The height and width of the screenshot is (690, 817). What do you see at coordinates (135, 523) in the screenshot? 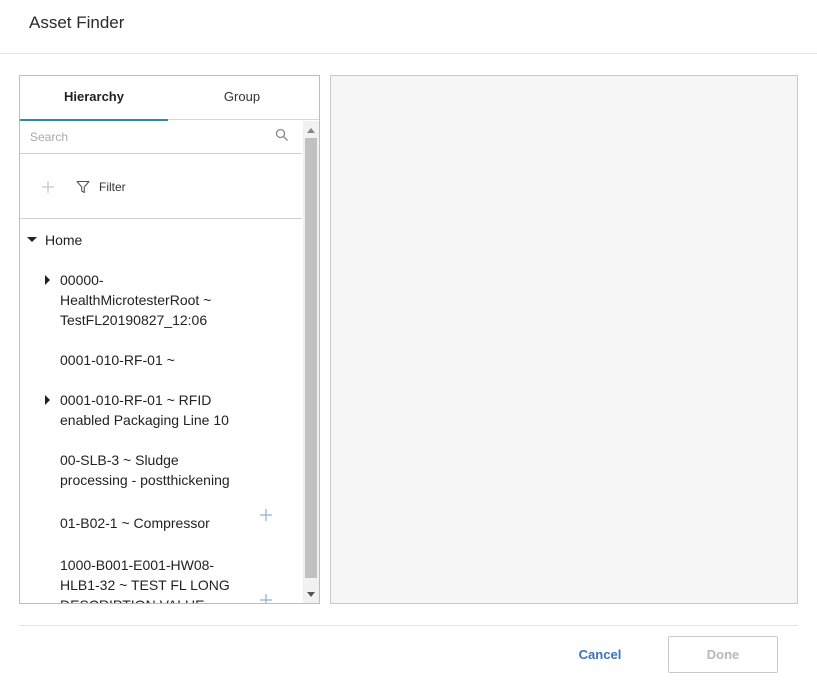
I see `tree-item-label: 01-B02-1 ~ Compressor` at bounding box center [135, 523].